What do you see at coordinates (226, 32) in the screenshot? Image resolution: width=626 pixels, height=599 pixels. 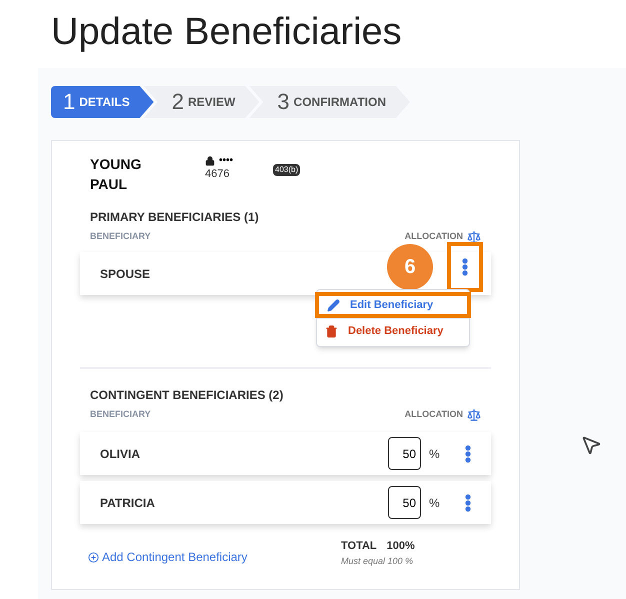 I see `page-title: Update Beneficiaries` at bounding box center [226, 32].